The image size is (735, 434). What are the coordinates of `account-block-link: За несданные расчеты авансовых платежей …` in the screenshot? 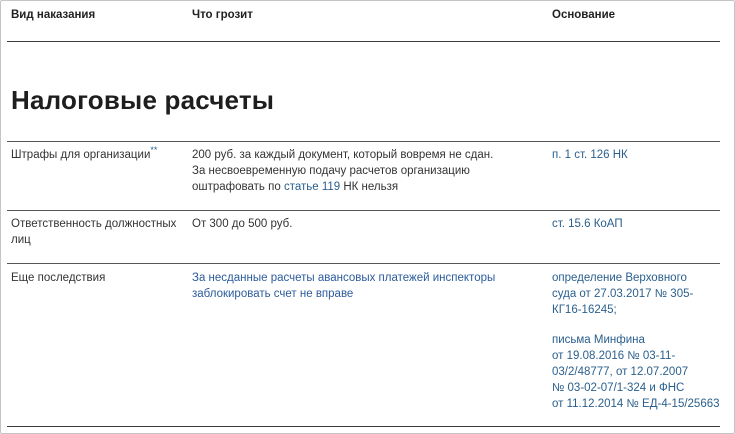 It's located at (343, 286).